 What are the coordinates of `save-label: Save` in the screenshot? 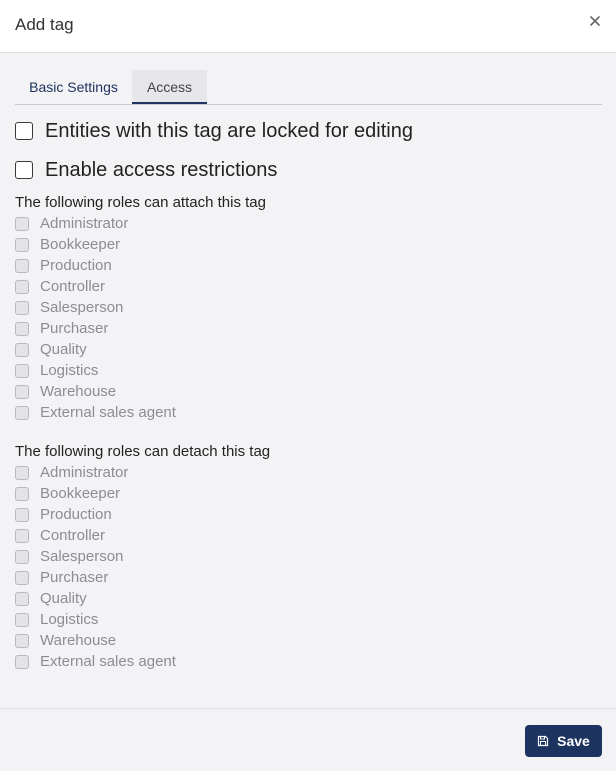 It's located at (573, 741).